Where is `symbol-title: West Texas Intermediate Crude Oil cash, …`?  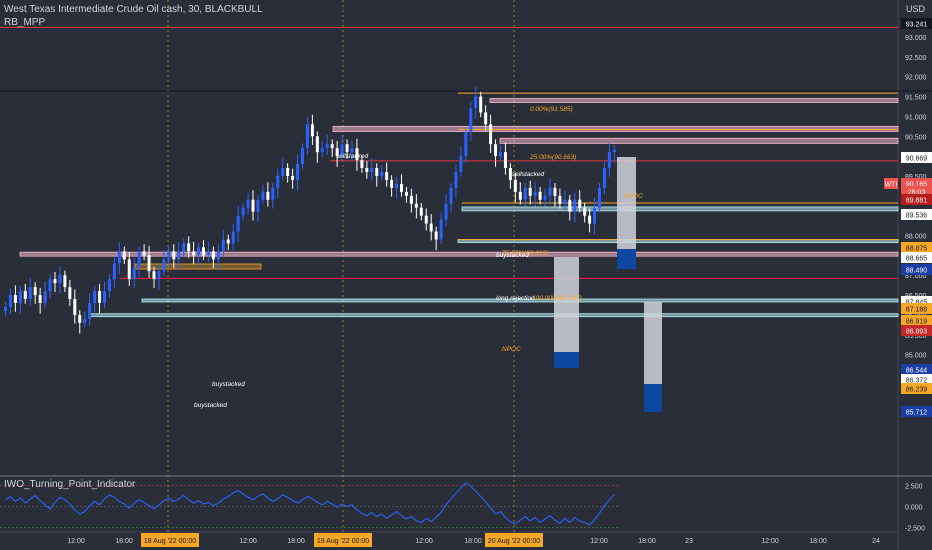 symbol-title: West Texas Intermediate Crude Oil cash, … is located at coordinates (133, 9).